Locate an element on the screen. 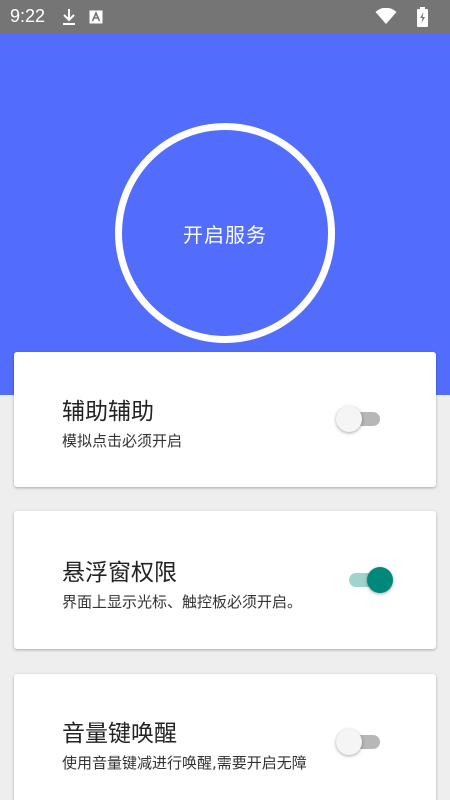 The height and width of the screenshot is (800, 450). start-service-label: 开启服务 is located at coordinates (225, 234).